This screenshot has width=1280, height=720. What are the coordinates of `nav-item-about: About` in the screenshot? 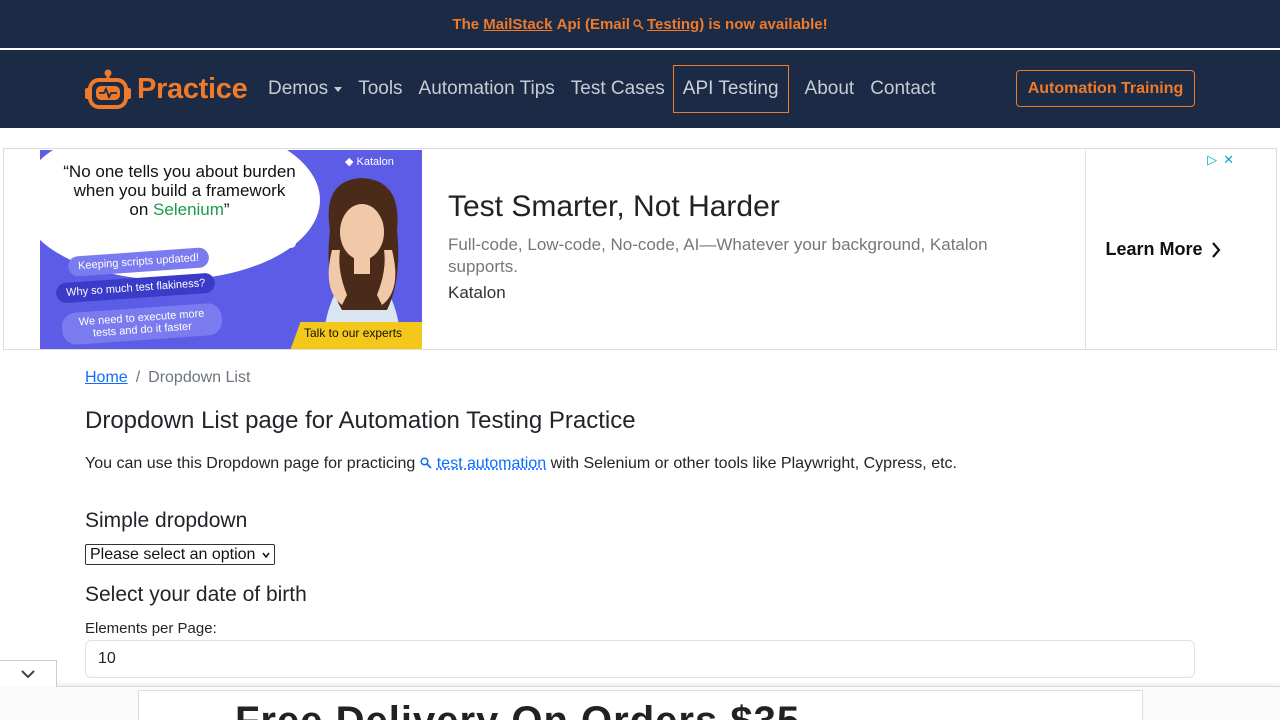 It's located at (830, 89).